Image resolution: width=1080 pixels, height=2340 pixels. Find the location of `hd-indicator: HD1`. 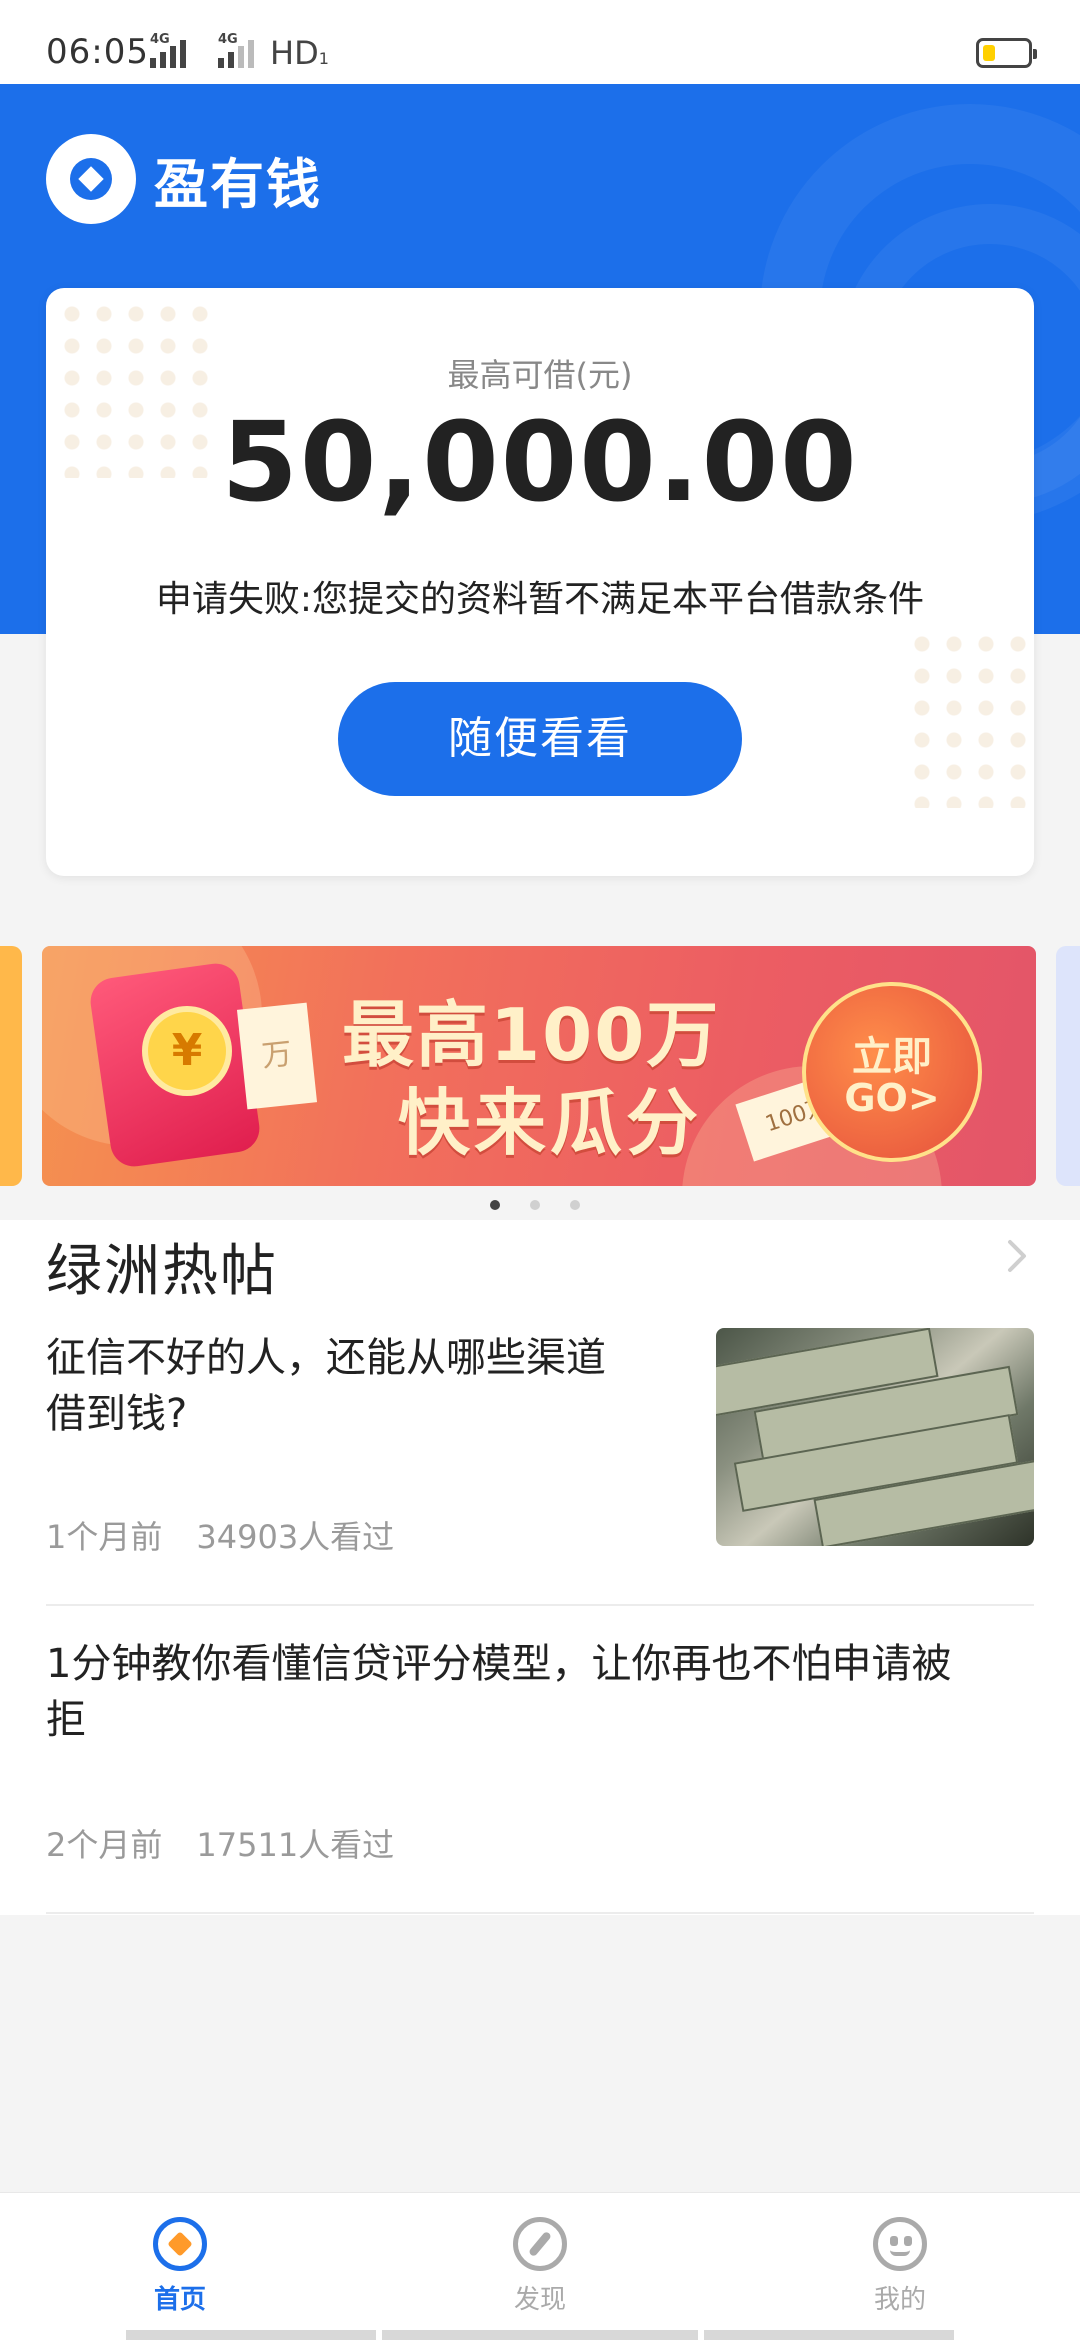

hd-indicator: HD1 is located at coordinates (299, 53).